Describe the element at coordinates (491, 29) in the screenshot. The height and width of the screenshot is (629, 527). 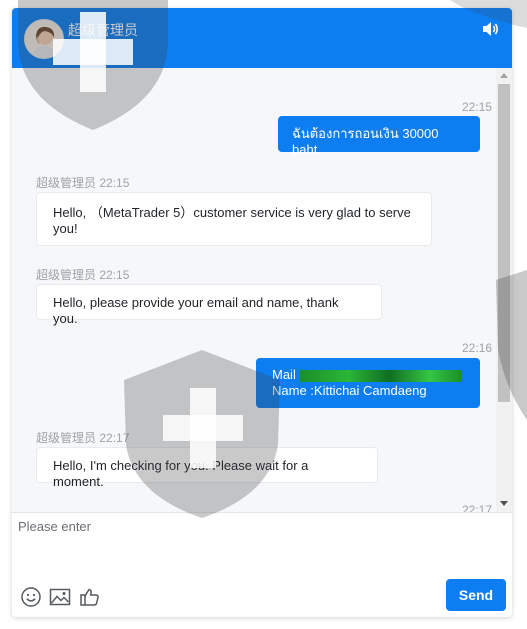
I see `speaker-icon` at that location.